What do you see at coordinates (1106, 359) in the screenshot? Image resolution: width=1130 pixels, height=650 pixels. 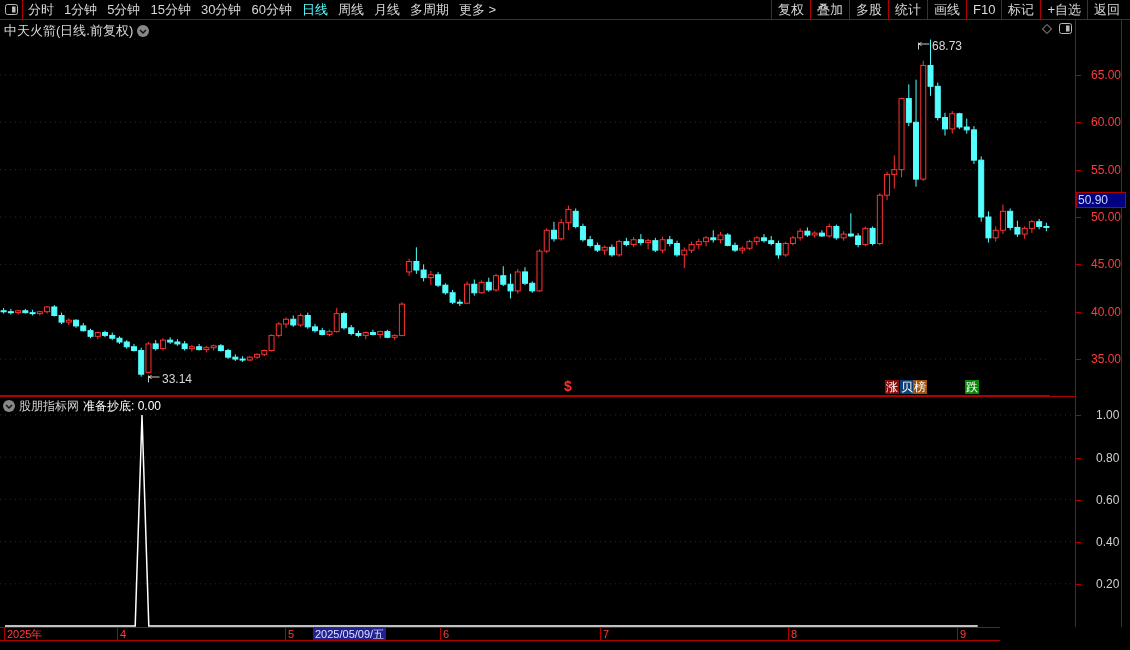 I see `axis-label: 35.00` at bounding box center [1106, 359].